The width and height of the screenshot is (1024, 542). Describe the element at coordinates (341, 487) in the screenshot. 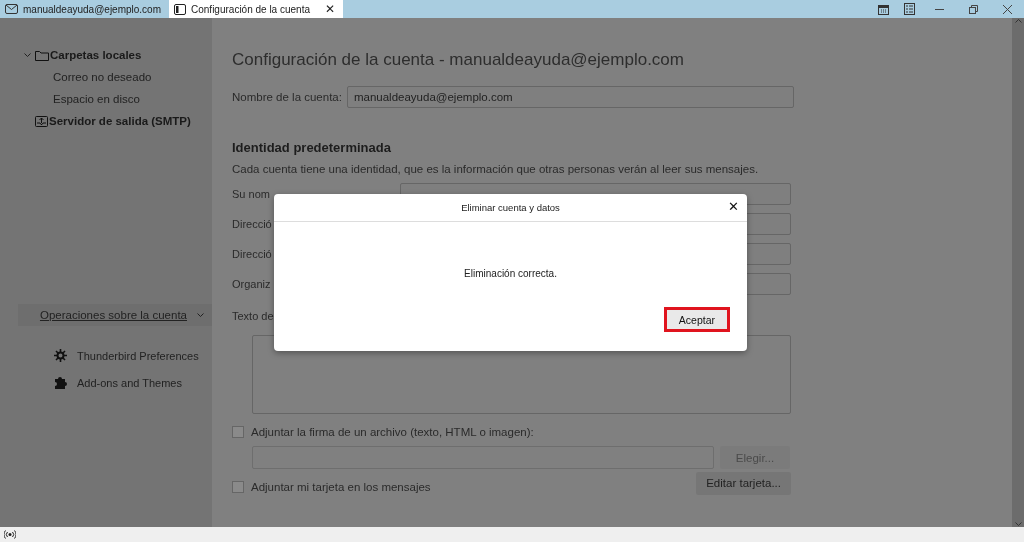

I see `checkbox-label: Adjuntar mi tarjeta en los mensajes` at that location.